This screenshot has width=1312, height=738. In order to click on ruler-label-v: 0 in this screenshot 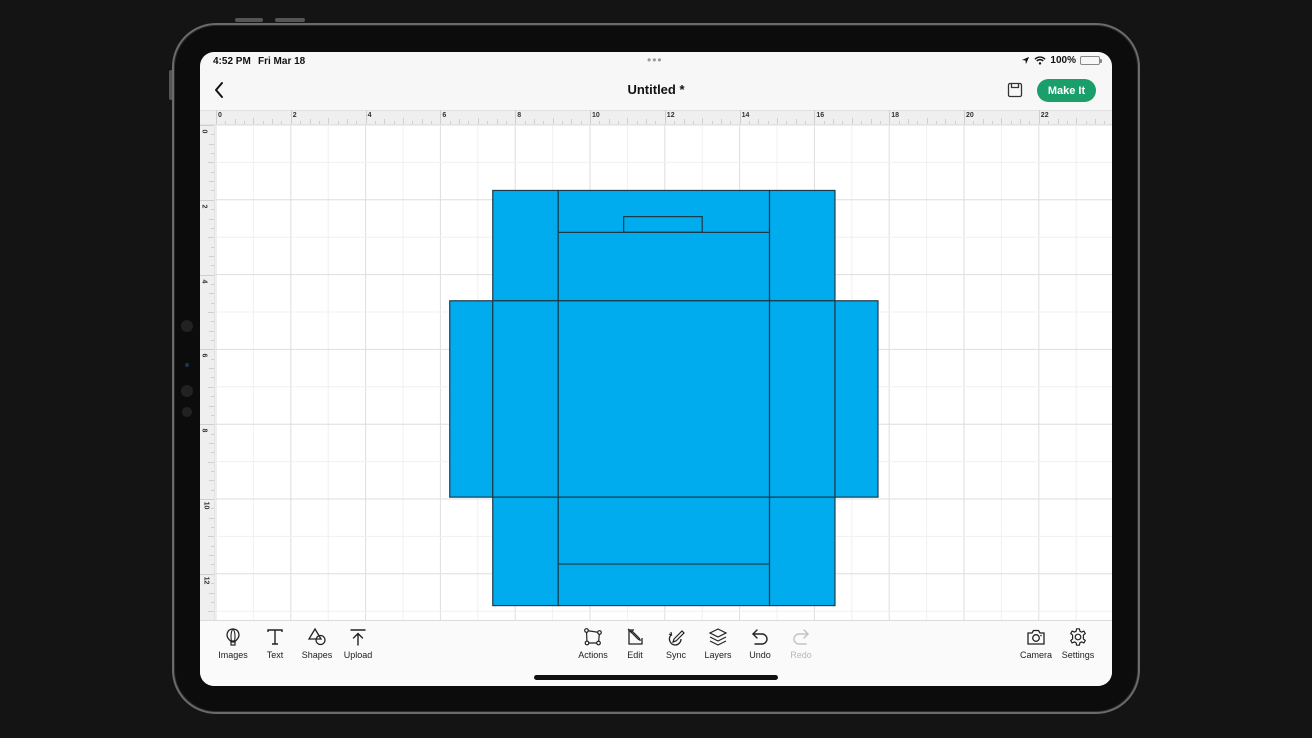, I will do `click(204, 131)`.